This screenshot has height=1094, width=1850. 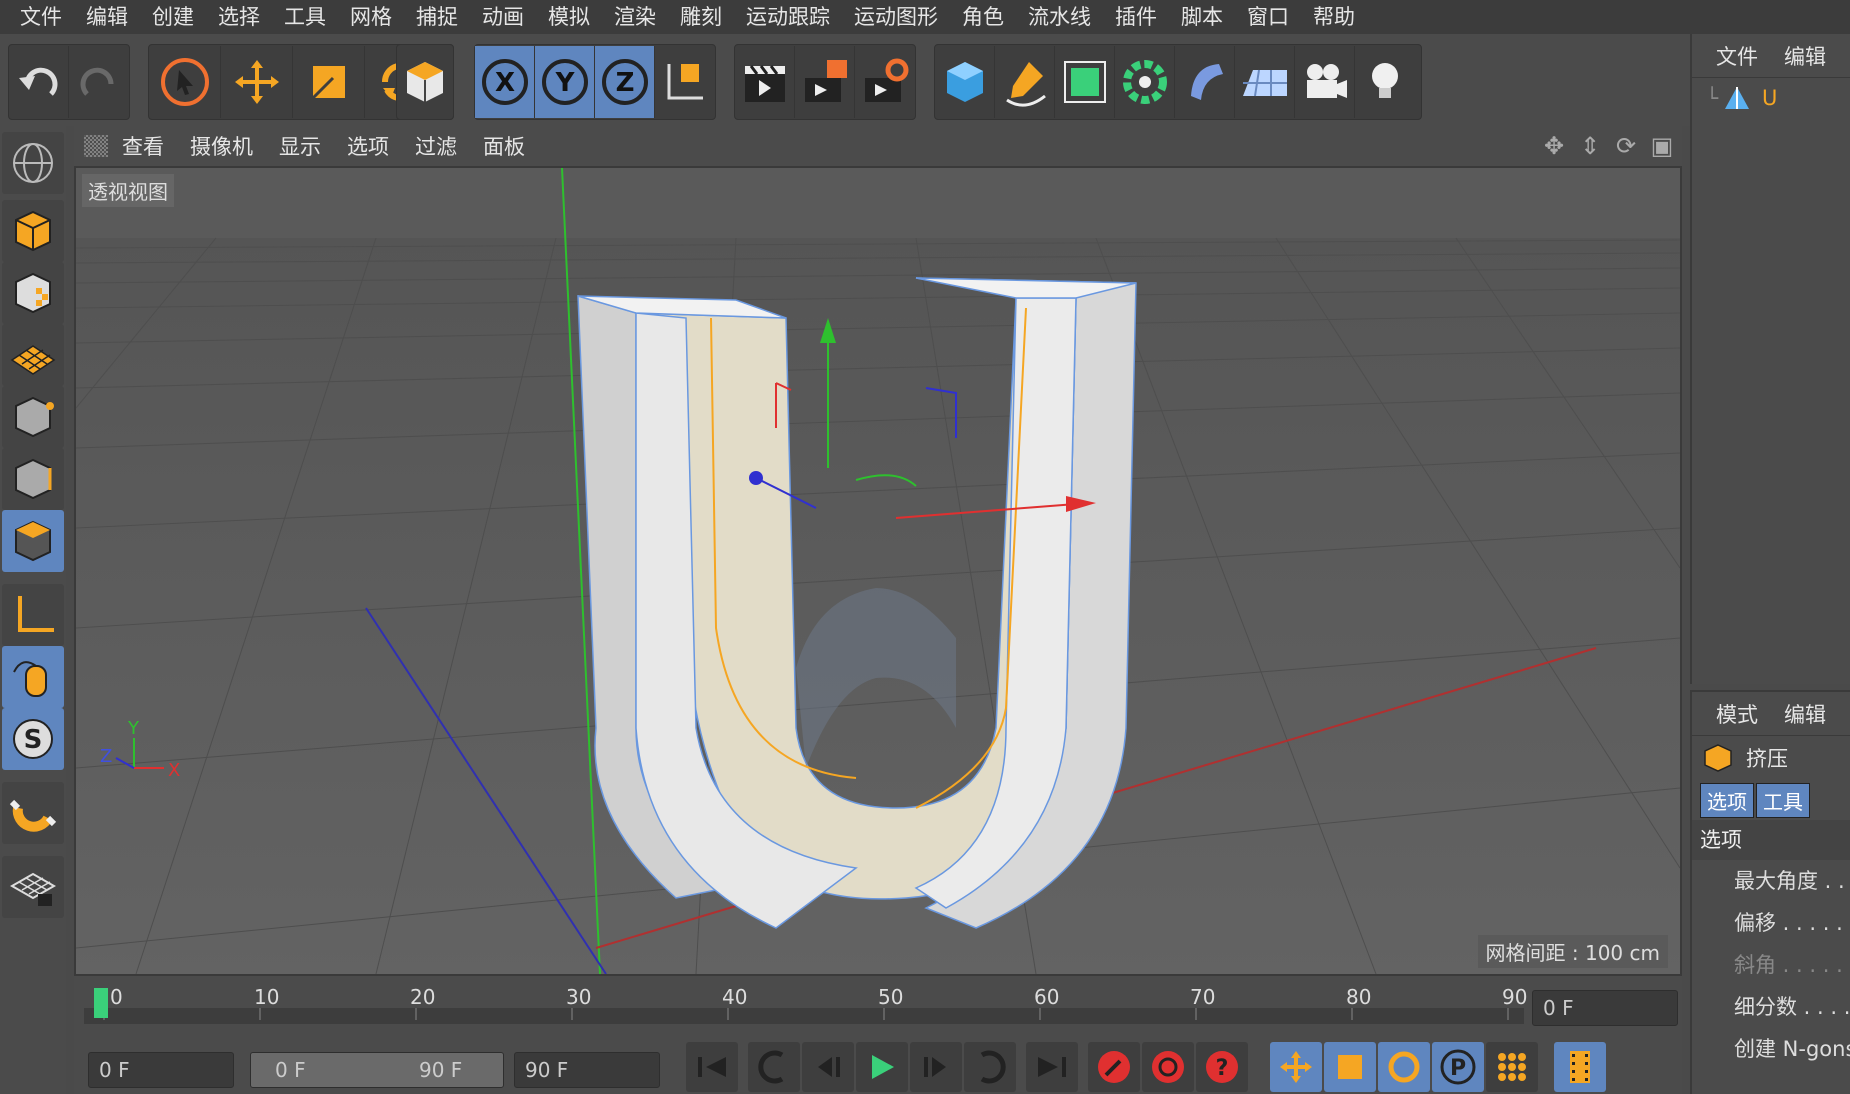 I want to click on menu-item-3: 选择, so click(x=239, y=17).